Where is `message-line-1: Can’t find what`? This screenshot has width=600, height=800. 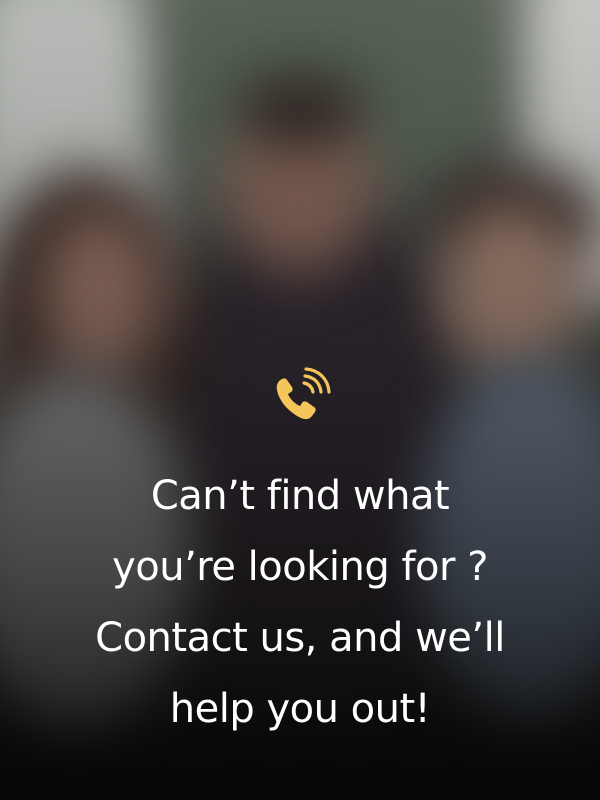 message-line-1: Can’t find what is located at coordinates (300, 496).